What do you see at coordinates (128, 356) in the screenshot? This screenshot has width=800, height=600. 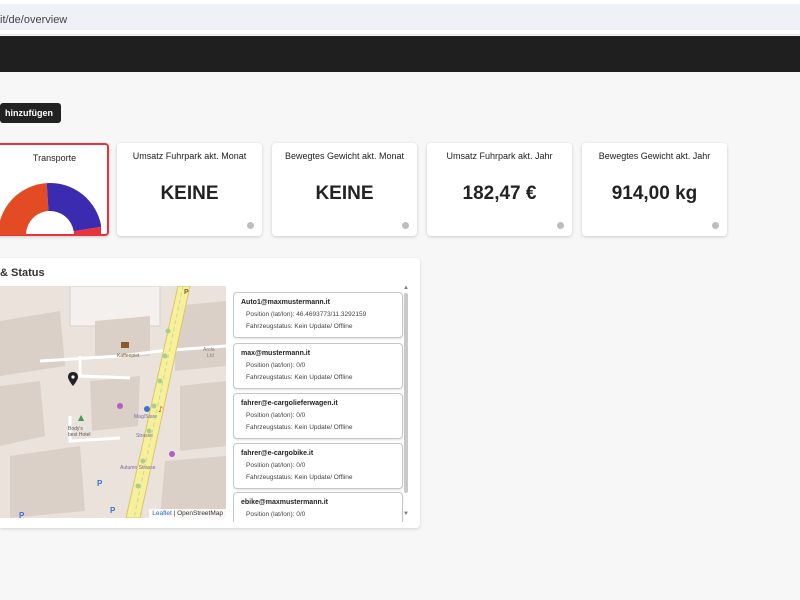 I see `map-label-kaffeepiet: Kaffeepiet` at bounding box center [128, 356].